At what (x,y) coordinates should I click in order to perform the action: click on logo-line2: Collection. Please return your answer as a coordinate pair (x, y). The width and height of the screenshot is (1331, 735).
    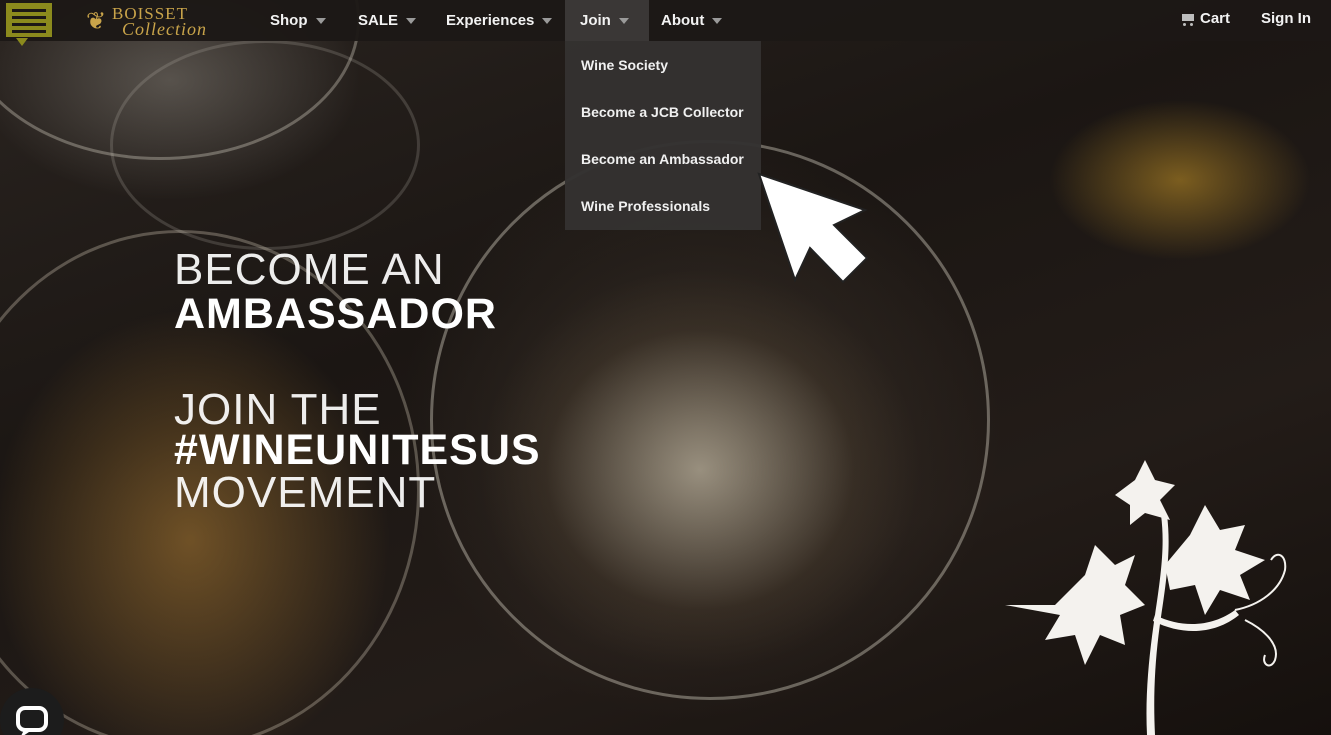
    Looking at the image, I should click on (164, 29).